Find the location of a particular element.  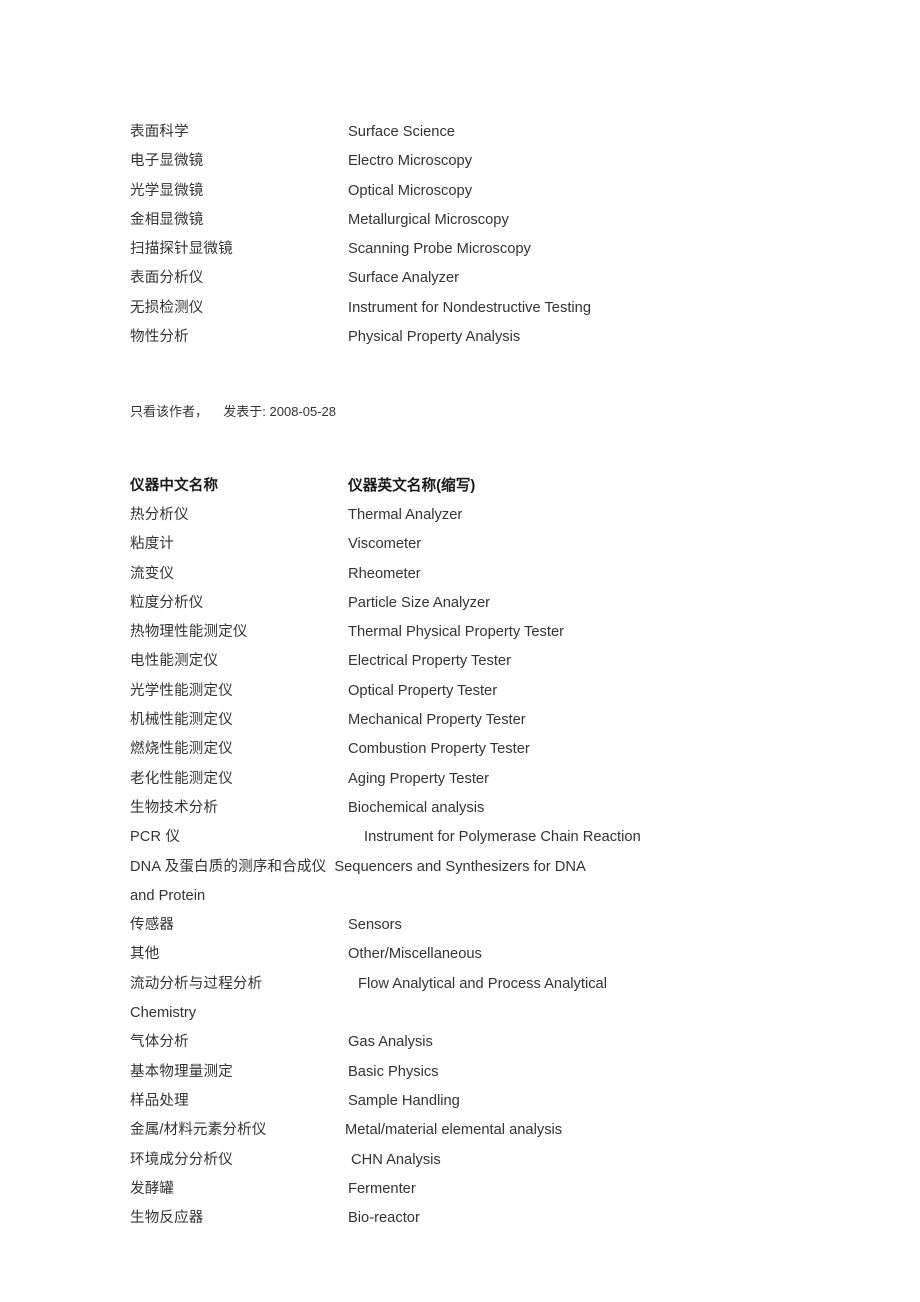

instrument-english: Mechanical Property Tester is located at coordinates (437, 720).